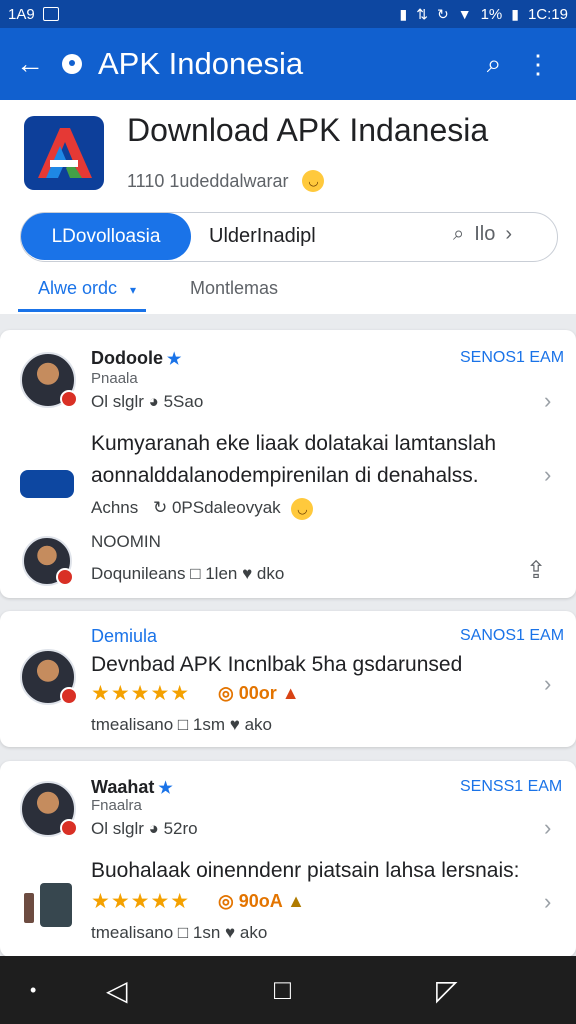 Image resolution: width=576 pixels, height=1024 pixels. I want to click on post-author: Waahat ★, so click(132, 787).